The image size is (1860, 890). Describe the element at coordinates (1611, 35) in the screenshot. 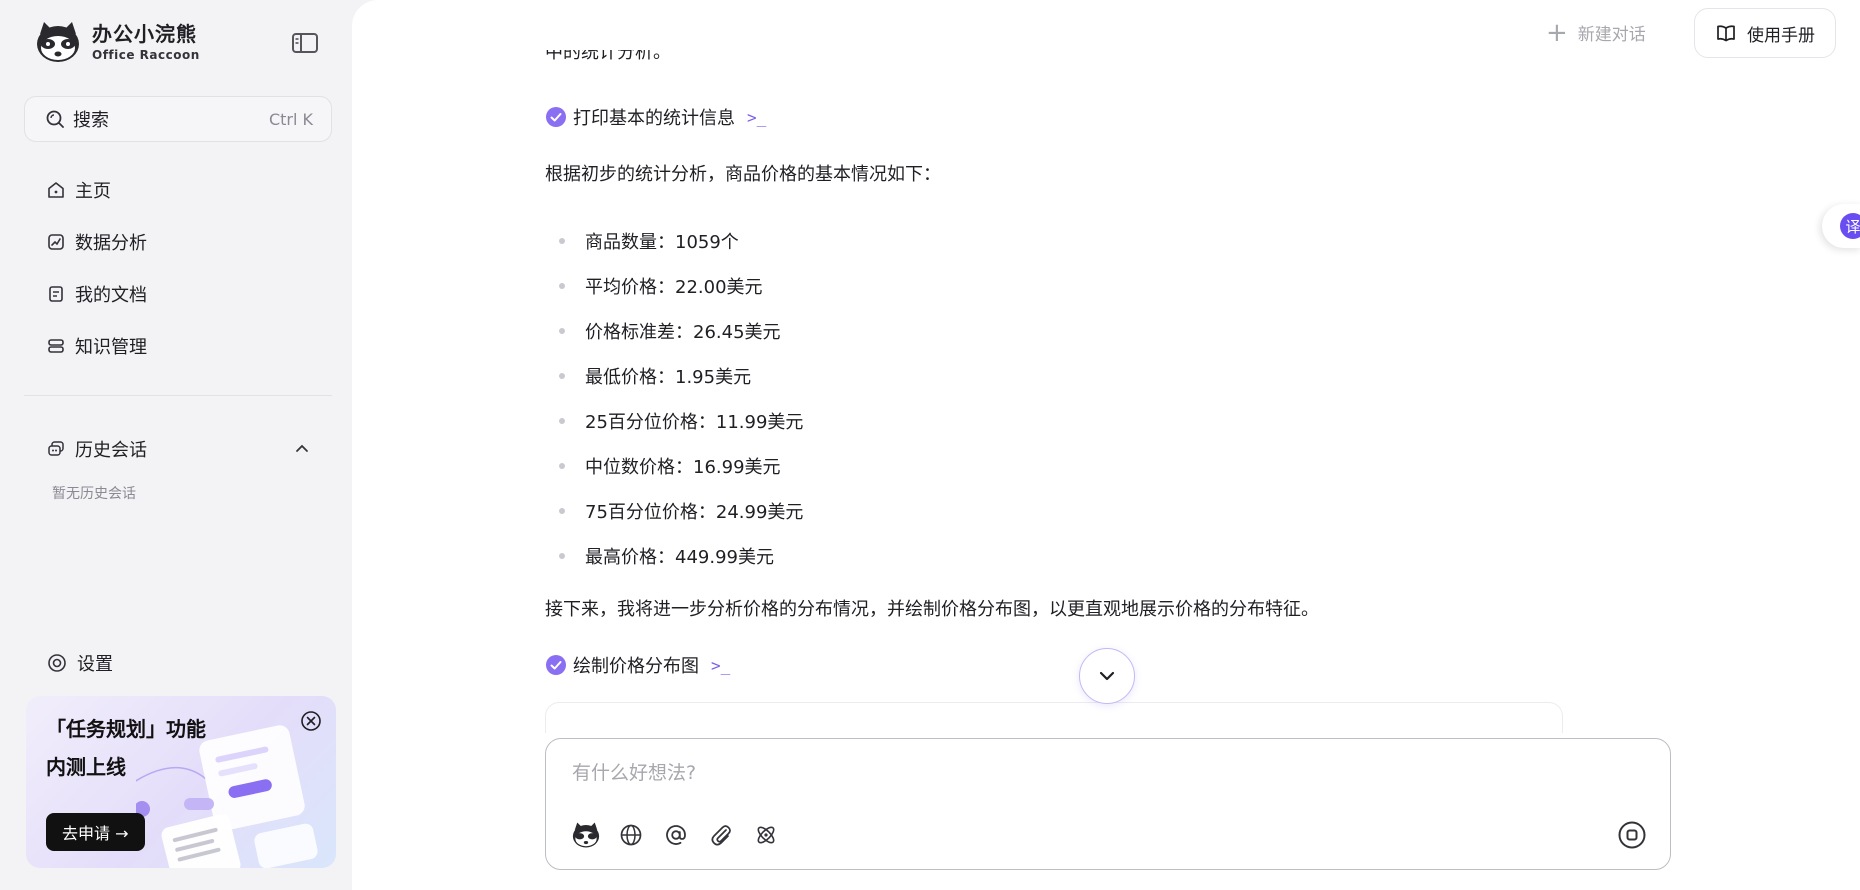

I see `new-chat-label: 新建对话` at that location.